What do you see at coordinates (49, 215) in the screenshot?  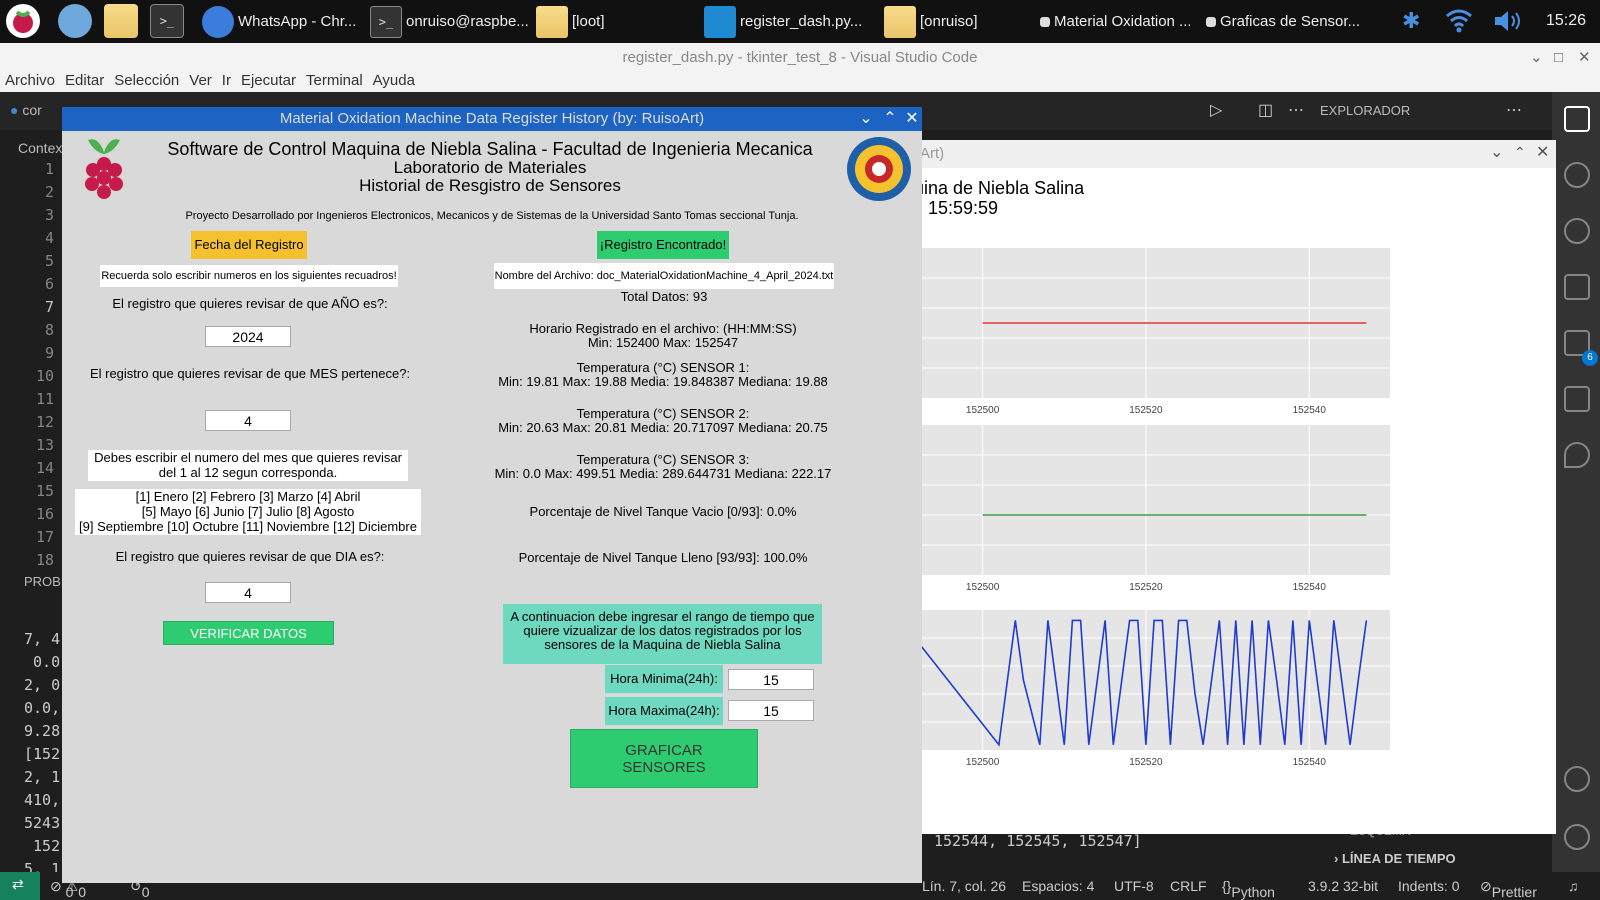 I see `line-number: 3` at bounding box center [49, 215].